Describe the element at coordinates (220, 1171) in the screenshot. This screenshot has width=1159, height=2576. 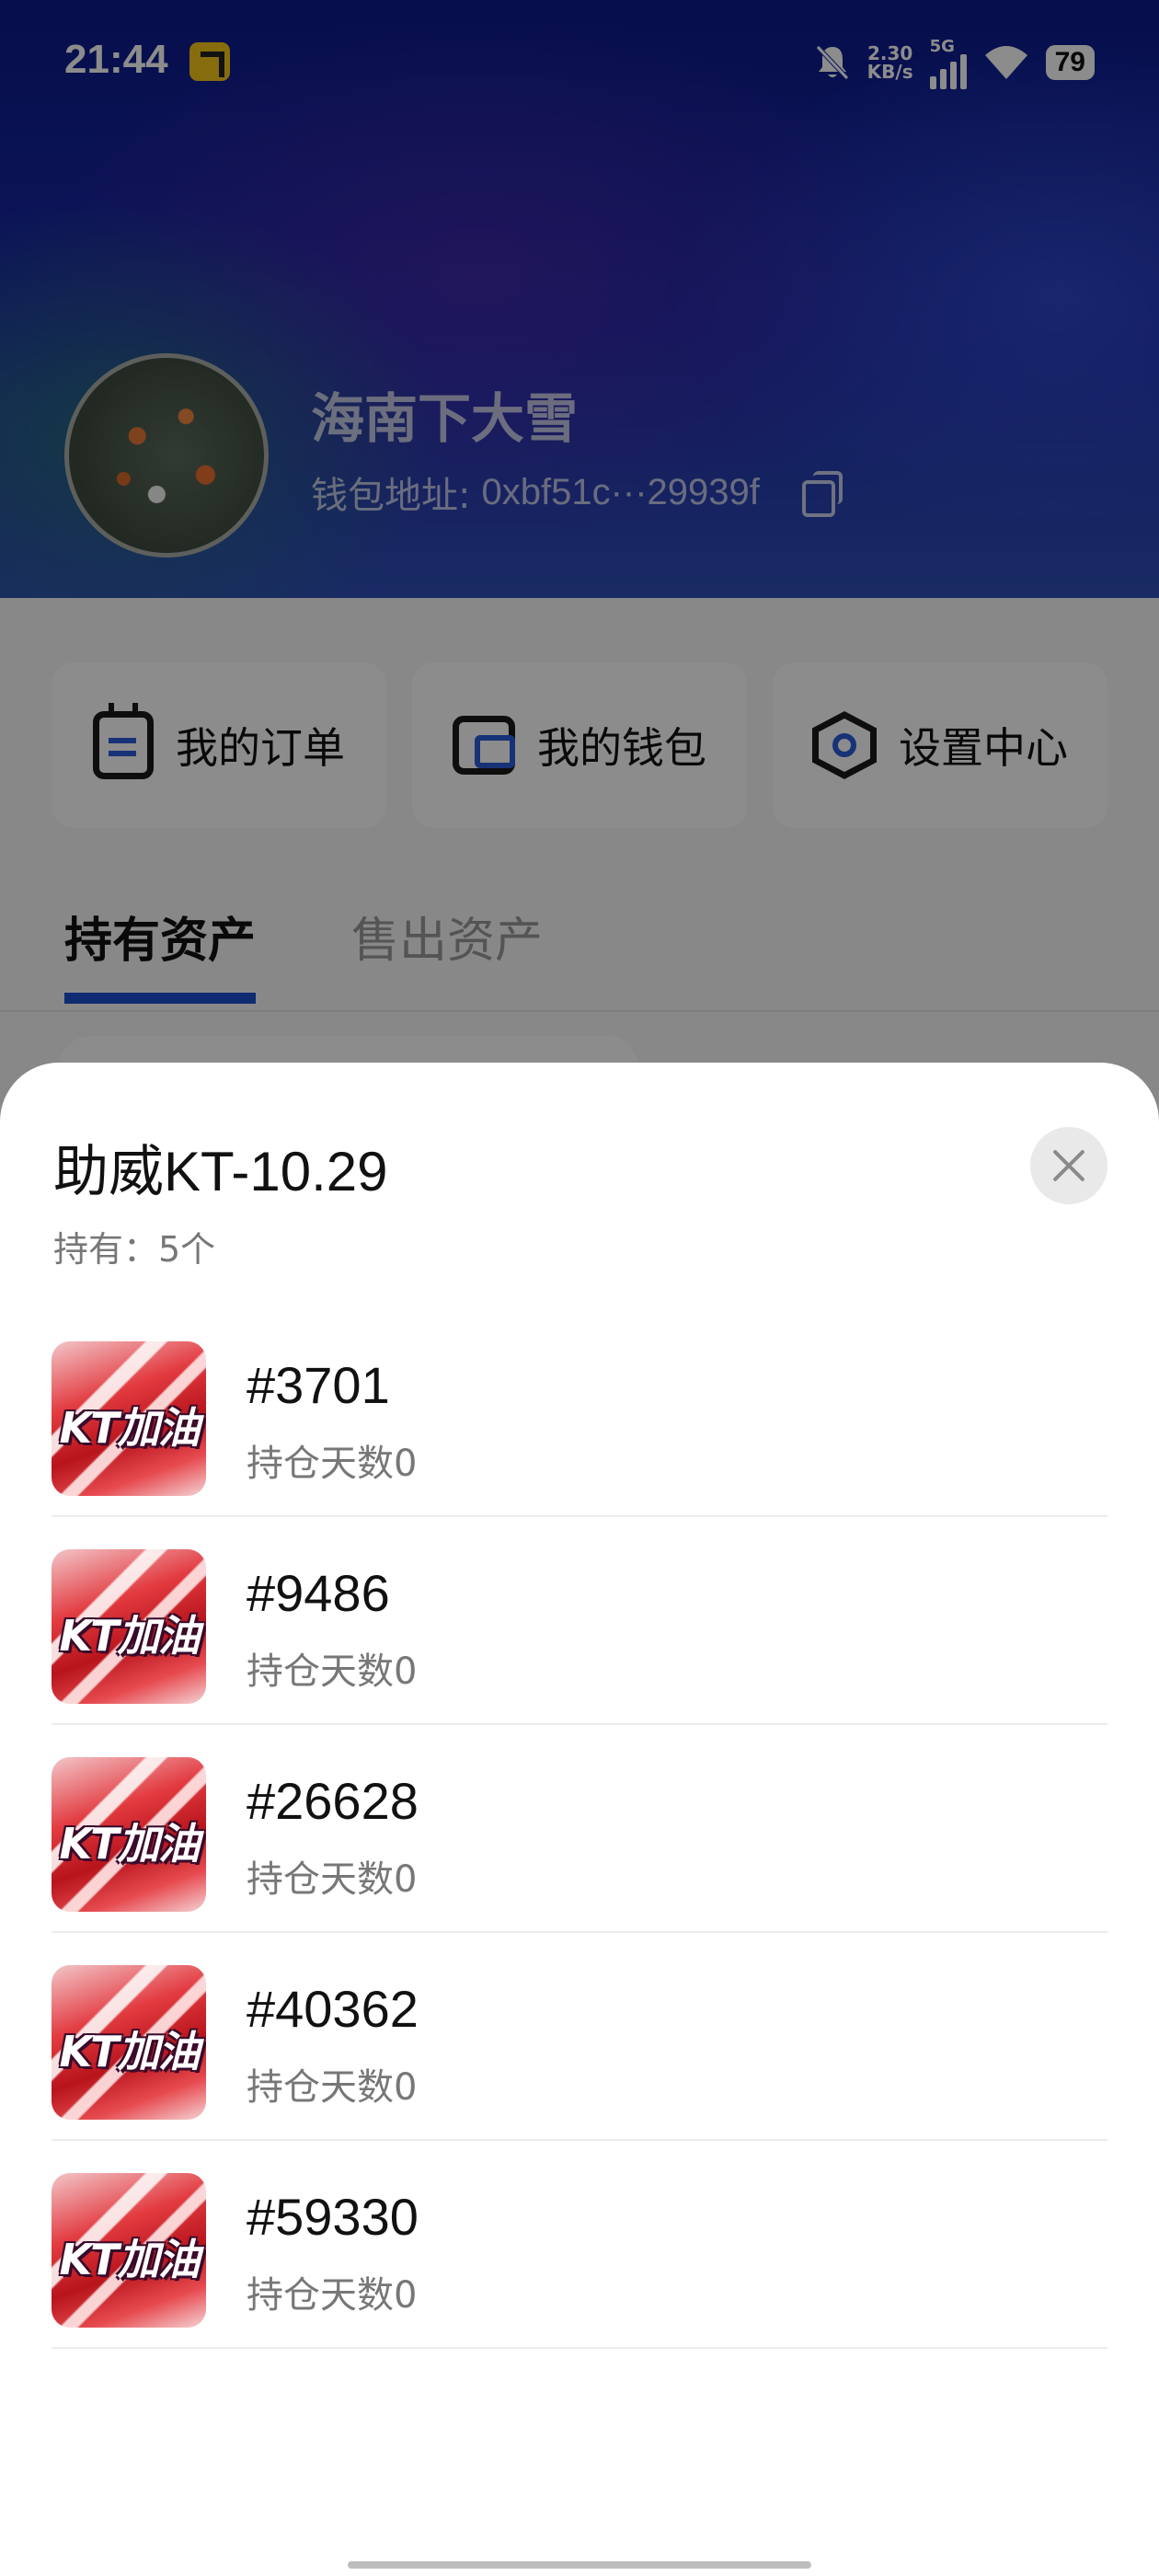
I see `sheet-title: 助威KT-10.29` at that location.